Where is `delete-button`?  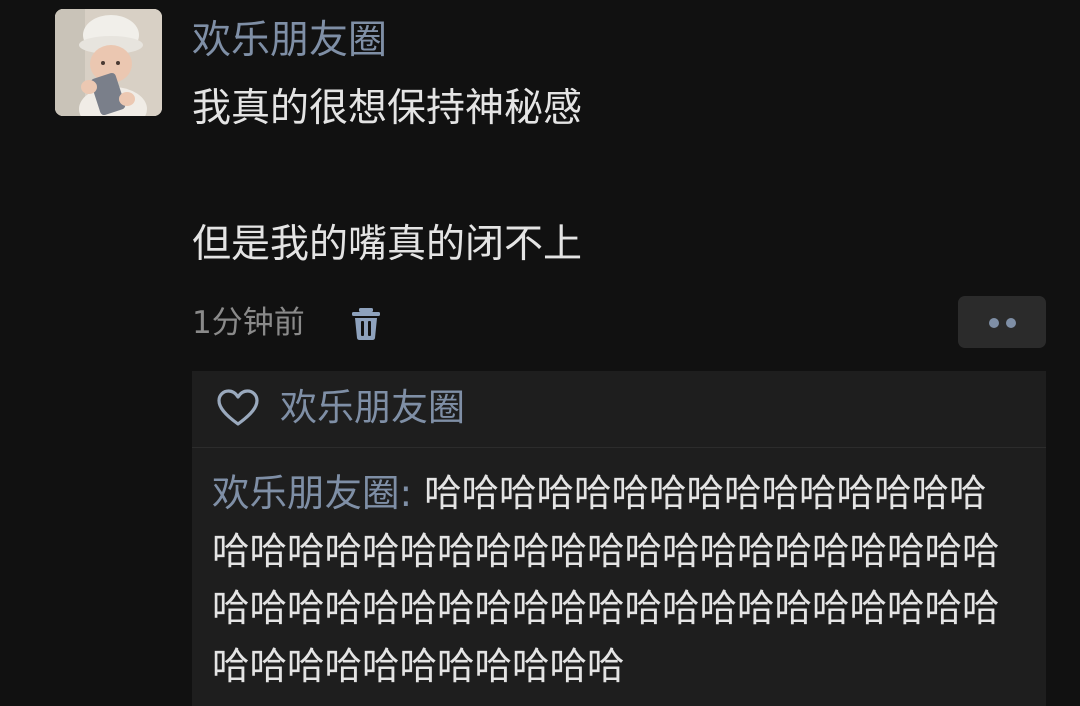
delete-button is located at coordinates (366, 323).